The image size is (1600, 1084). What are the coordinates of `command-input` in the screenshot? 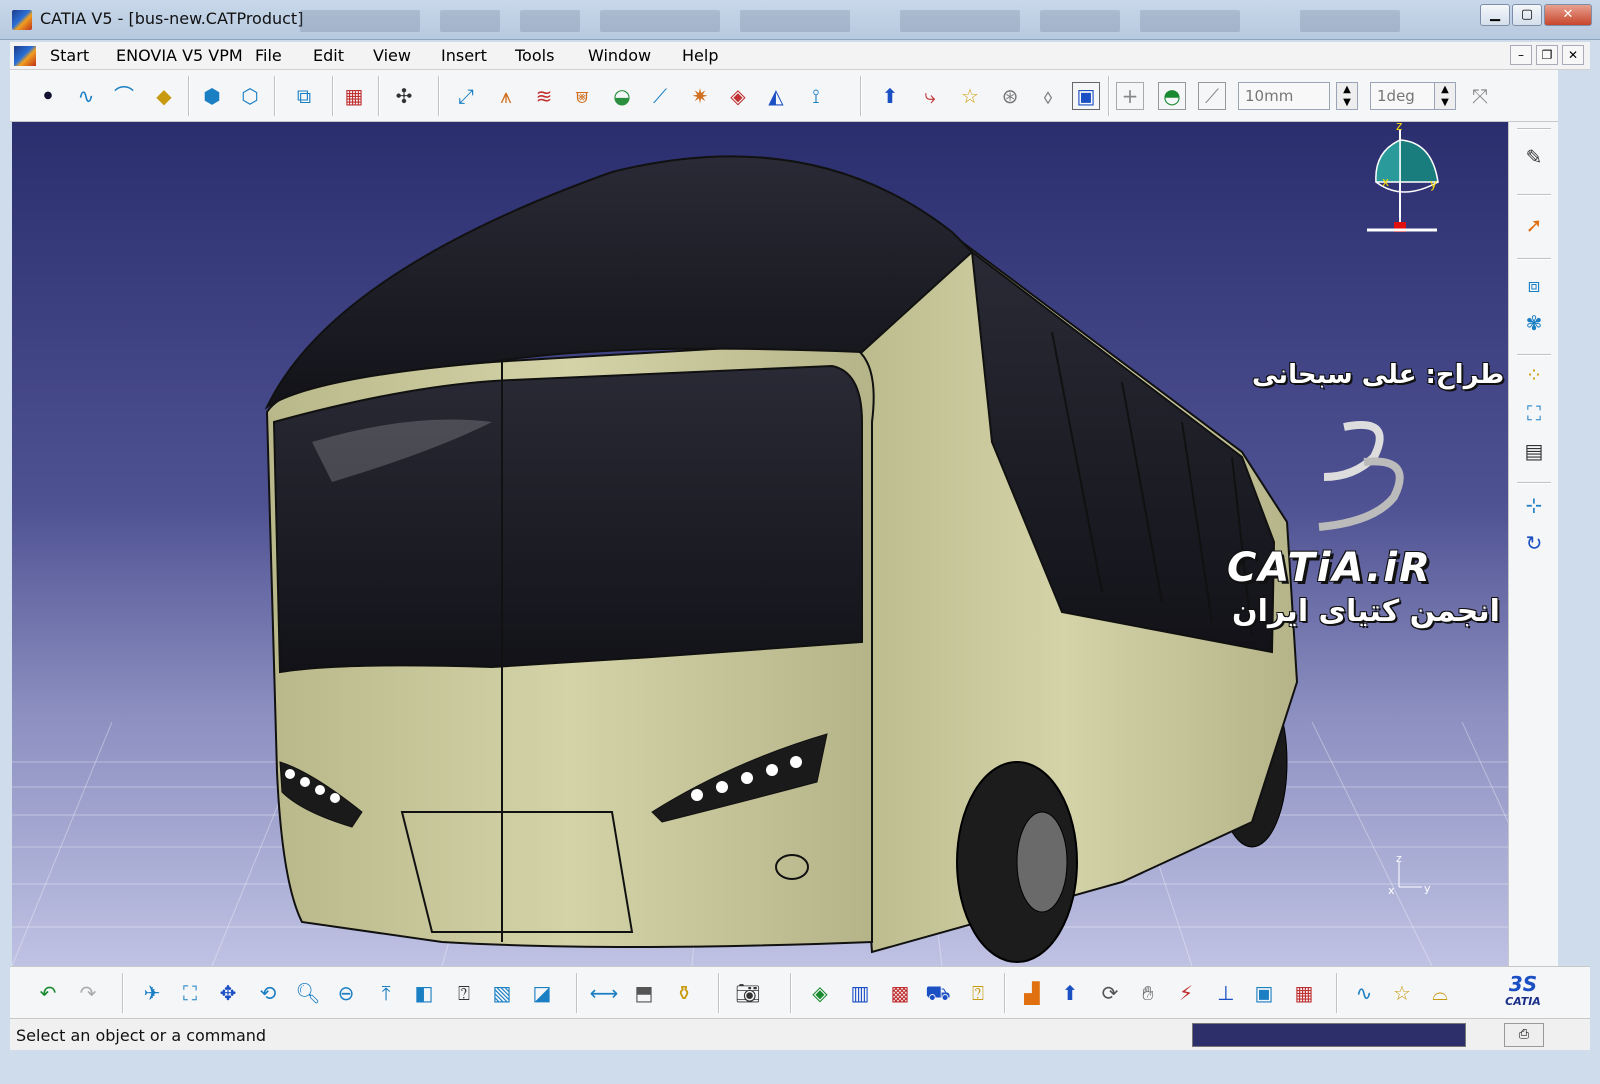 It's located at (1329, 1035).